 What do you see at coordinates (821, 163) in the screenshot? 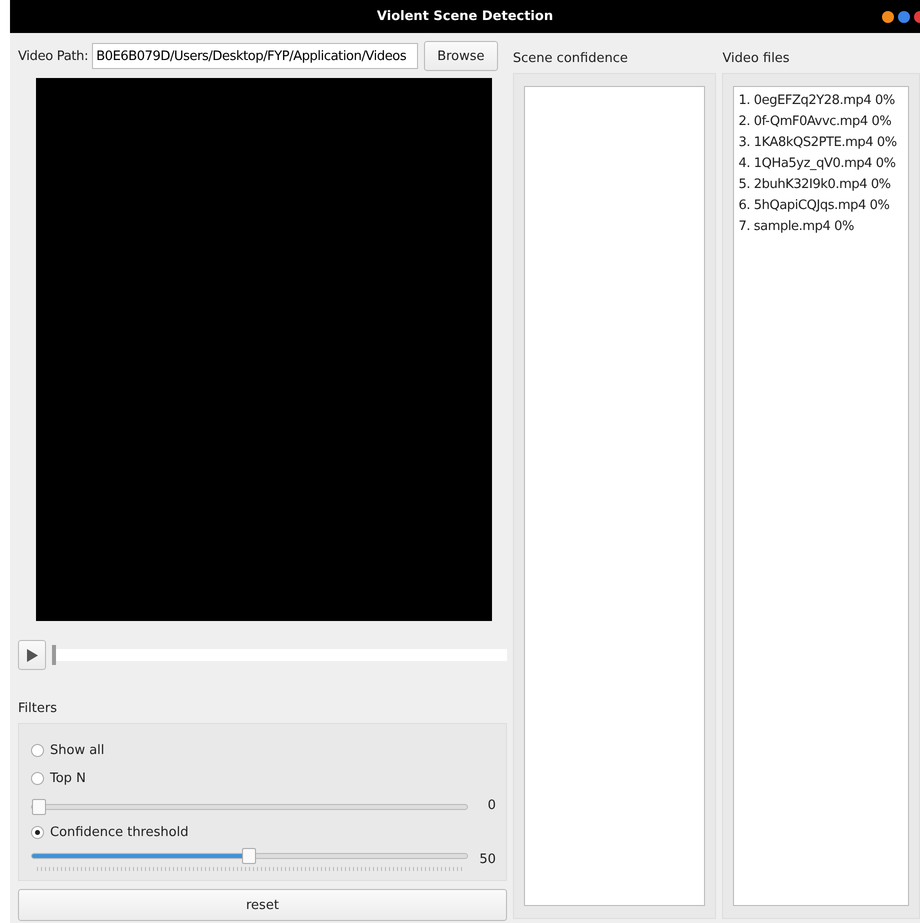
I see `list-item: 4. 1QHa5yz_qV0.mp4 0%` at bounding box center [821, 163].